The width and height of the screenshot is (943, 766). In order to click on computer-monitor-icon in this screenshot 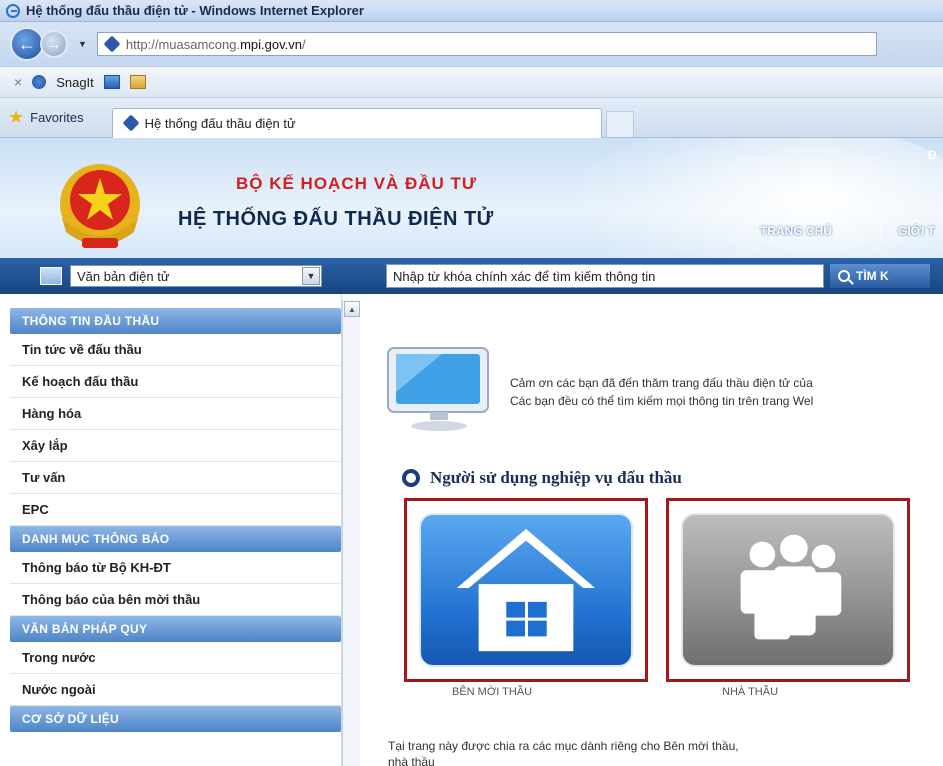, I will do `click(438, 389)`.